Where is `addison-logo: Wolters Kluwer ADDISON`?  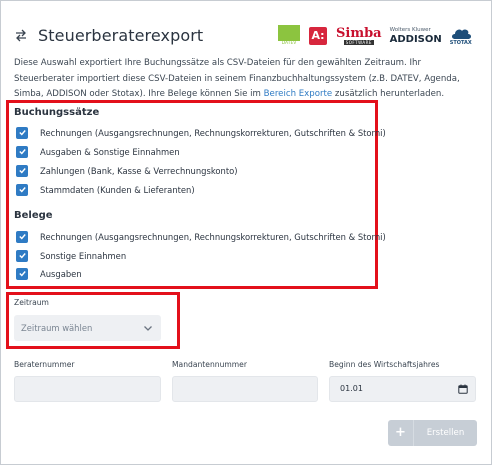
addison-logo: Wolters Kluwer ADDISON is located at coordinates (415, 35).